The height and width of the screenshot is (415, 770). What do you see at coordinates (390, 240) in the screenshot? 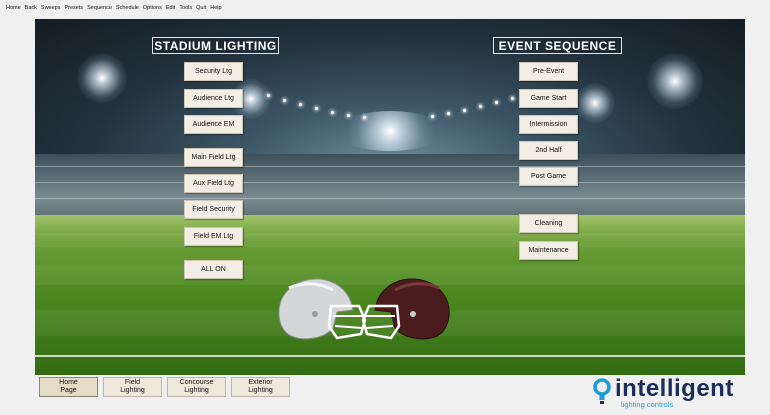
I see `field-stripe` at bounding box center [390, 240].